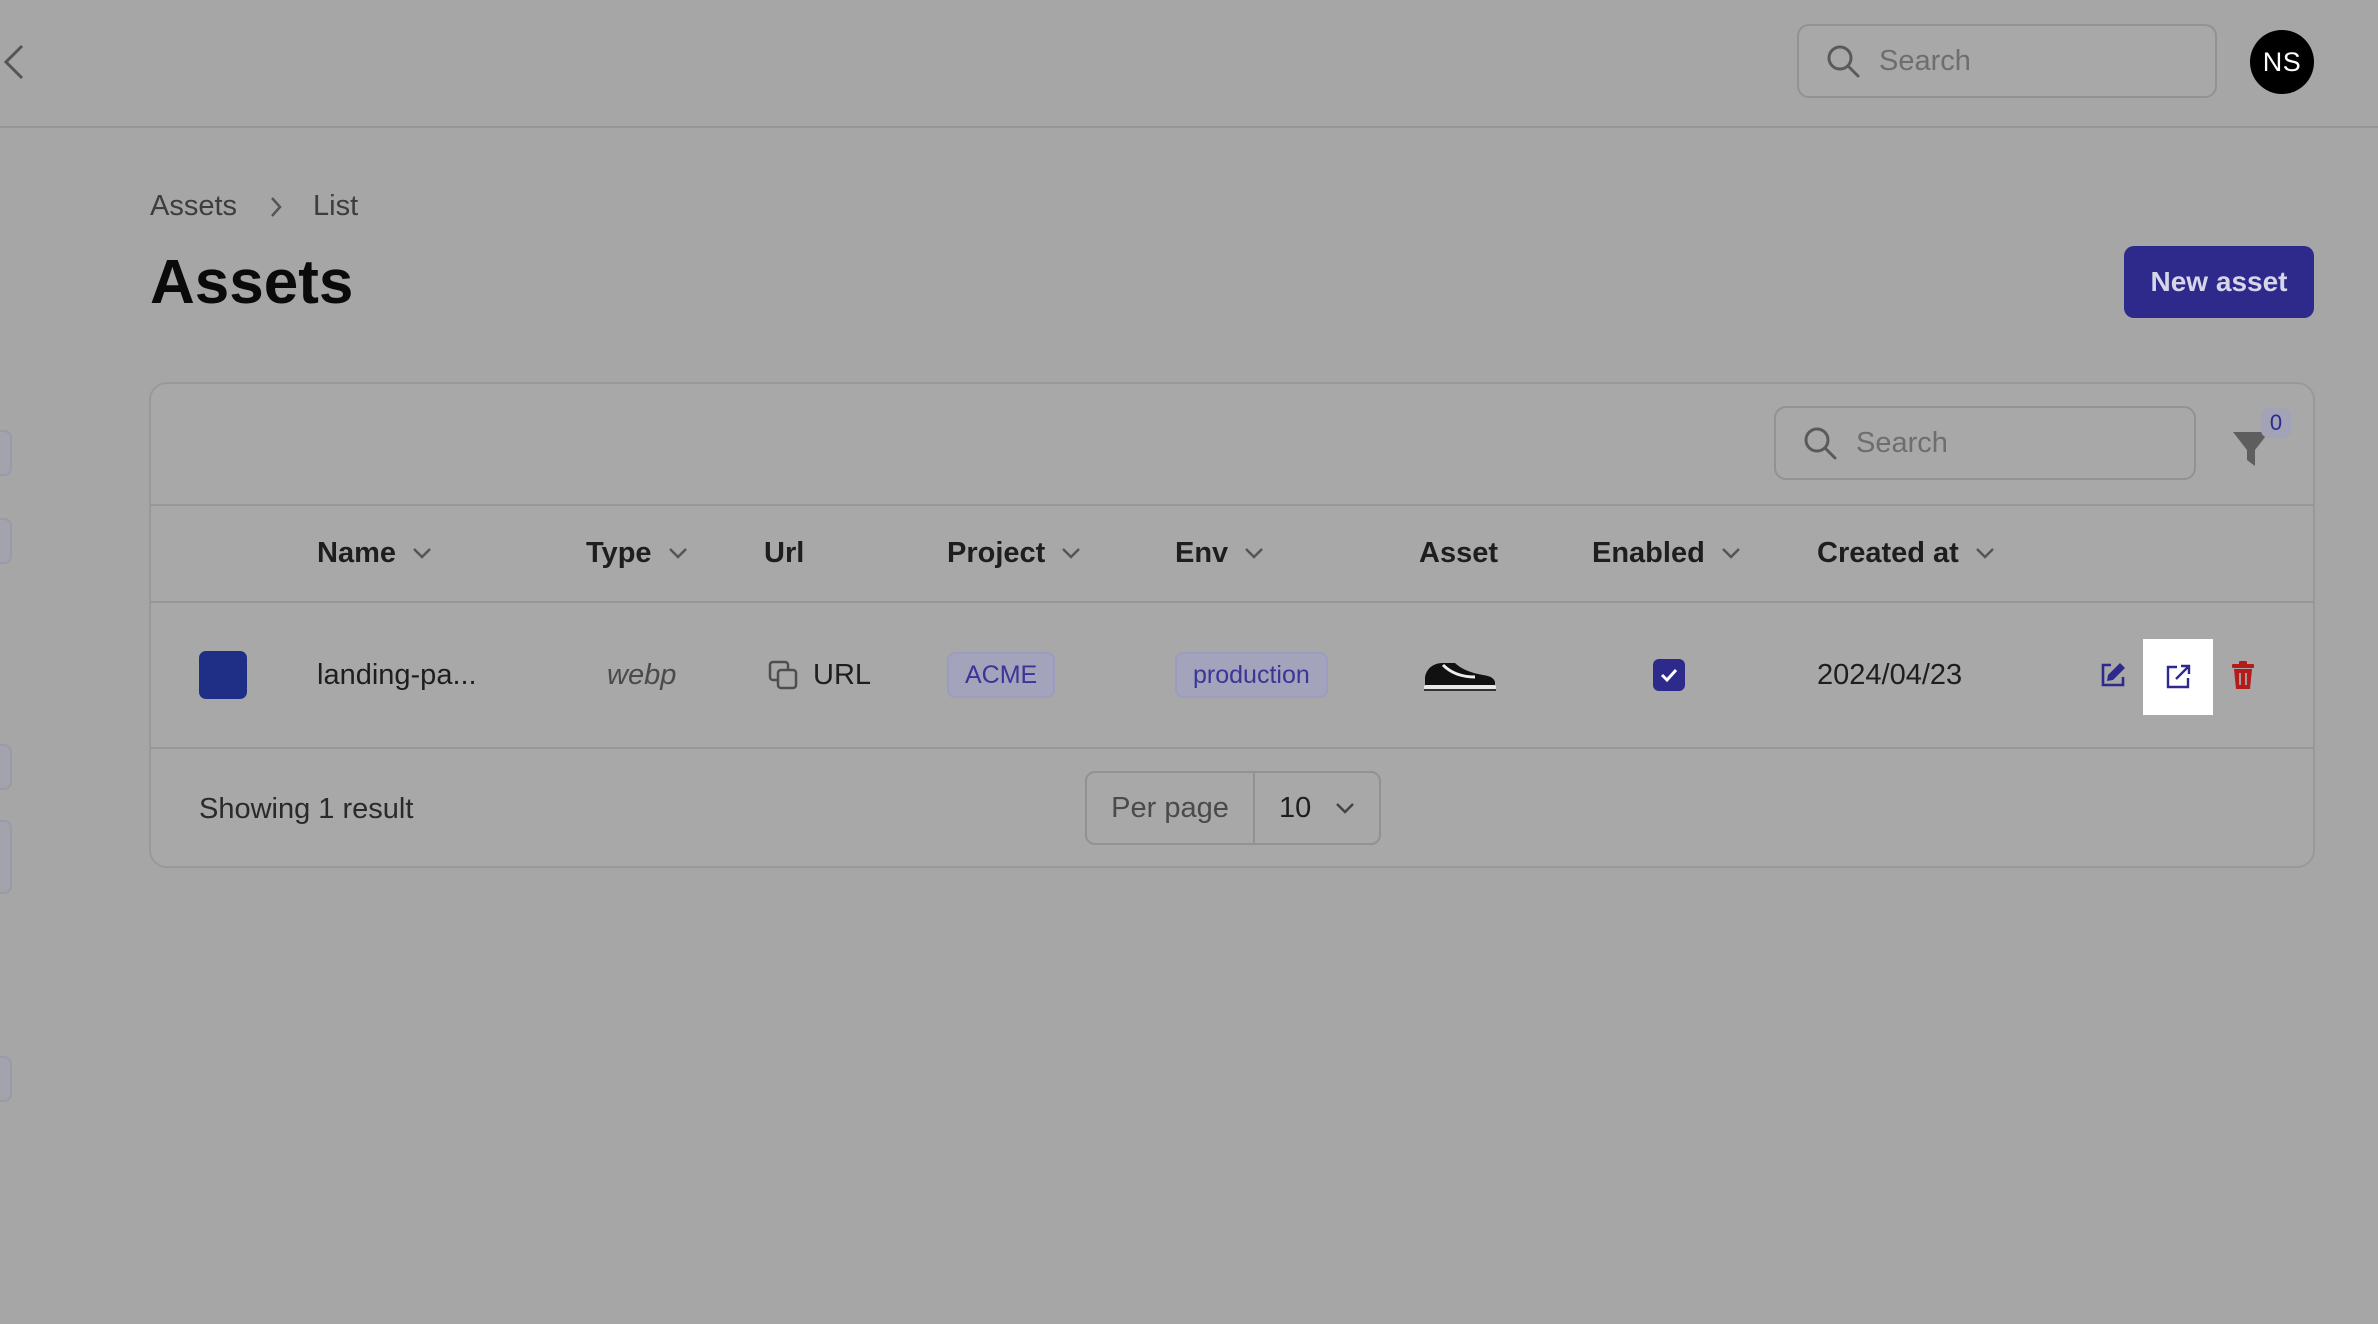 The image size is (2378, 1324). I want to click on user-avatar: NS, so click(2282, 62).